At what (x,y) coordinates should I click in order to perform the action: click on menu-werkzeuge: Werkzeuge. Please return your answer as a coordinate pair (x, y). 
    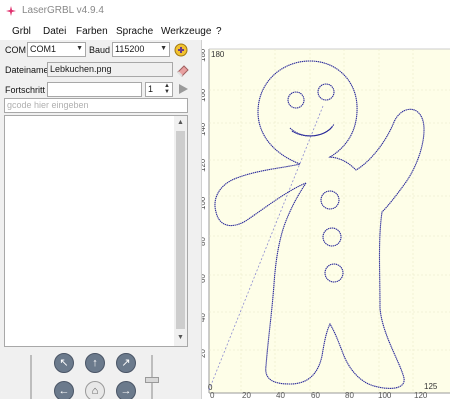
    Looking at the image, I should click on (186, 31).